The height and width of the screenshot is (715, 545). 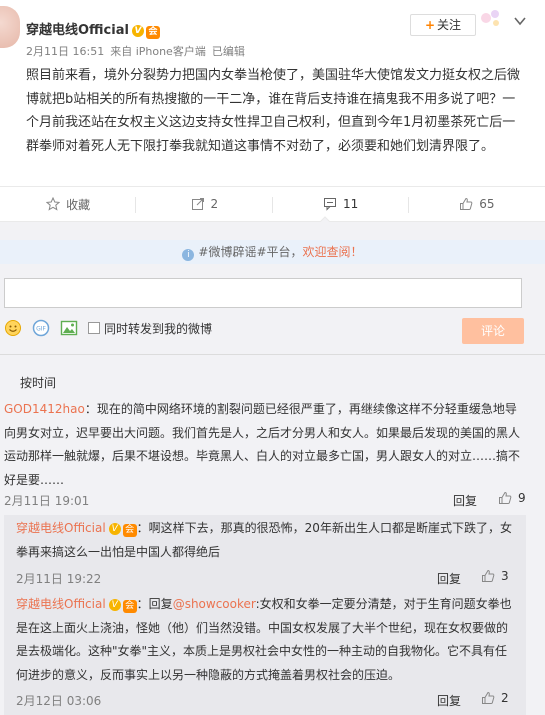 What do you see at coordinates (13, 328) in the screenshot?
I see `emoji-icon` at bounding box center [13, 328].